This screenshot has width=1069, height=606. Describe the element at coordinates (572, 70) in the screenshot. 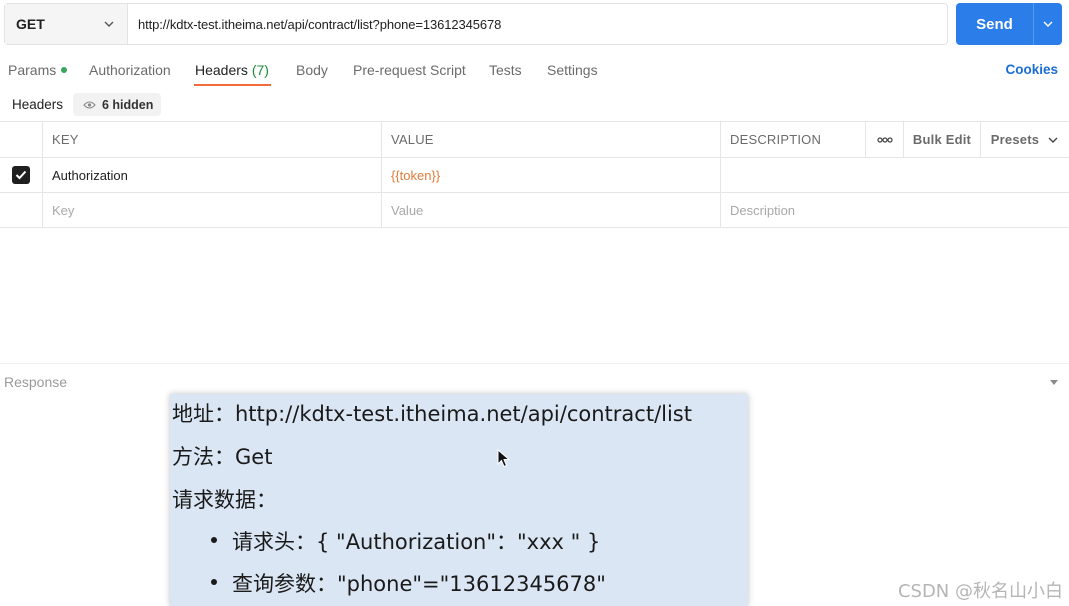

I see `tab-settings-label: Settings` at that location.